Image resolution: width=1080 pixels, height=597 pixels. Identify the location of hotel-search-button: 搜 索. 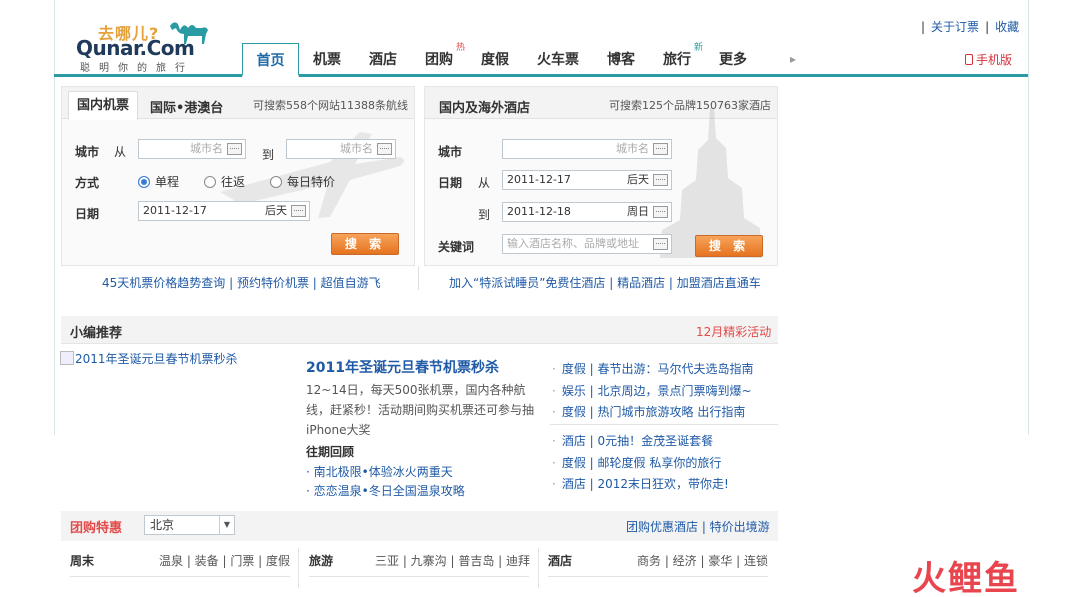
(729, 246).